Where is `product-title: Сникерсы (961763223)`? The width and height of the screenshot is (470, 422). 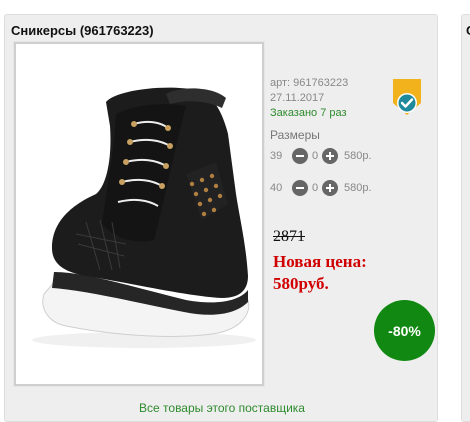
product-title: Сникерсы (961763223) is located at coordinates (82, 30).